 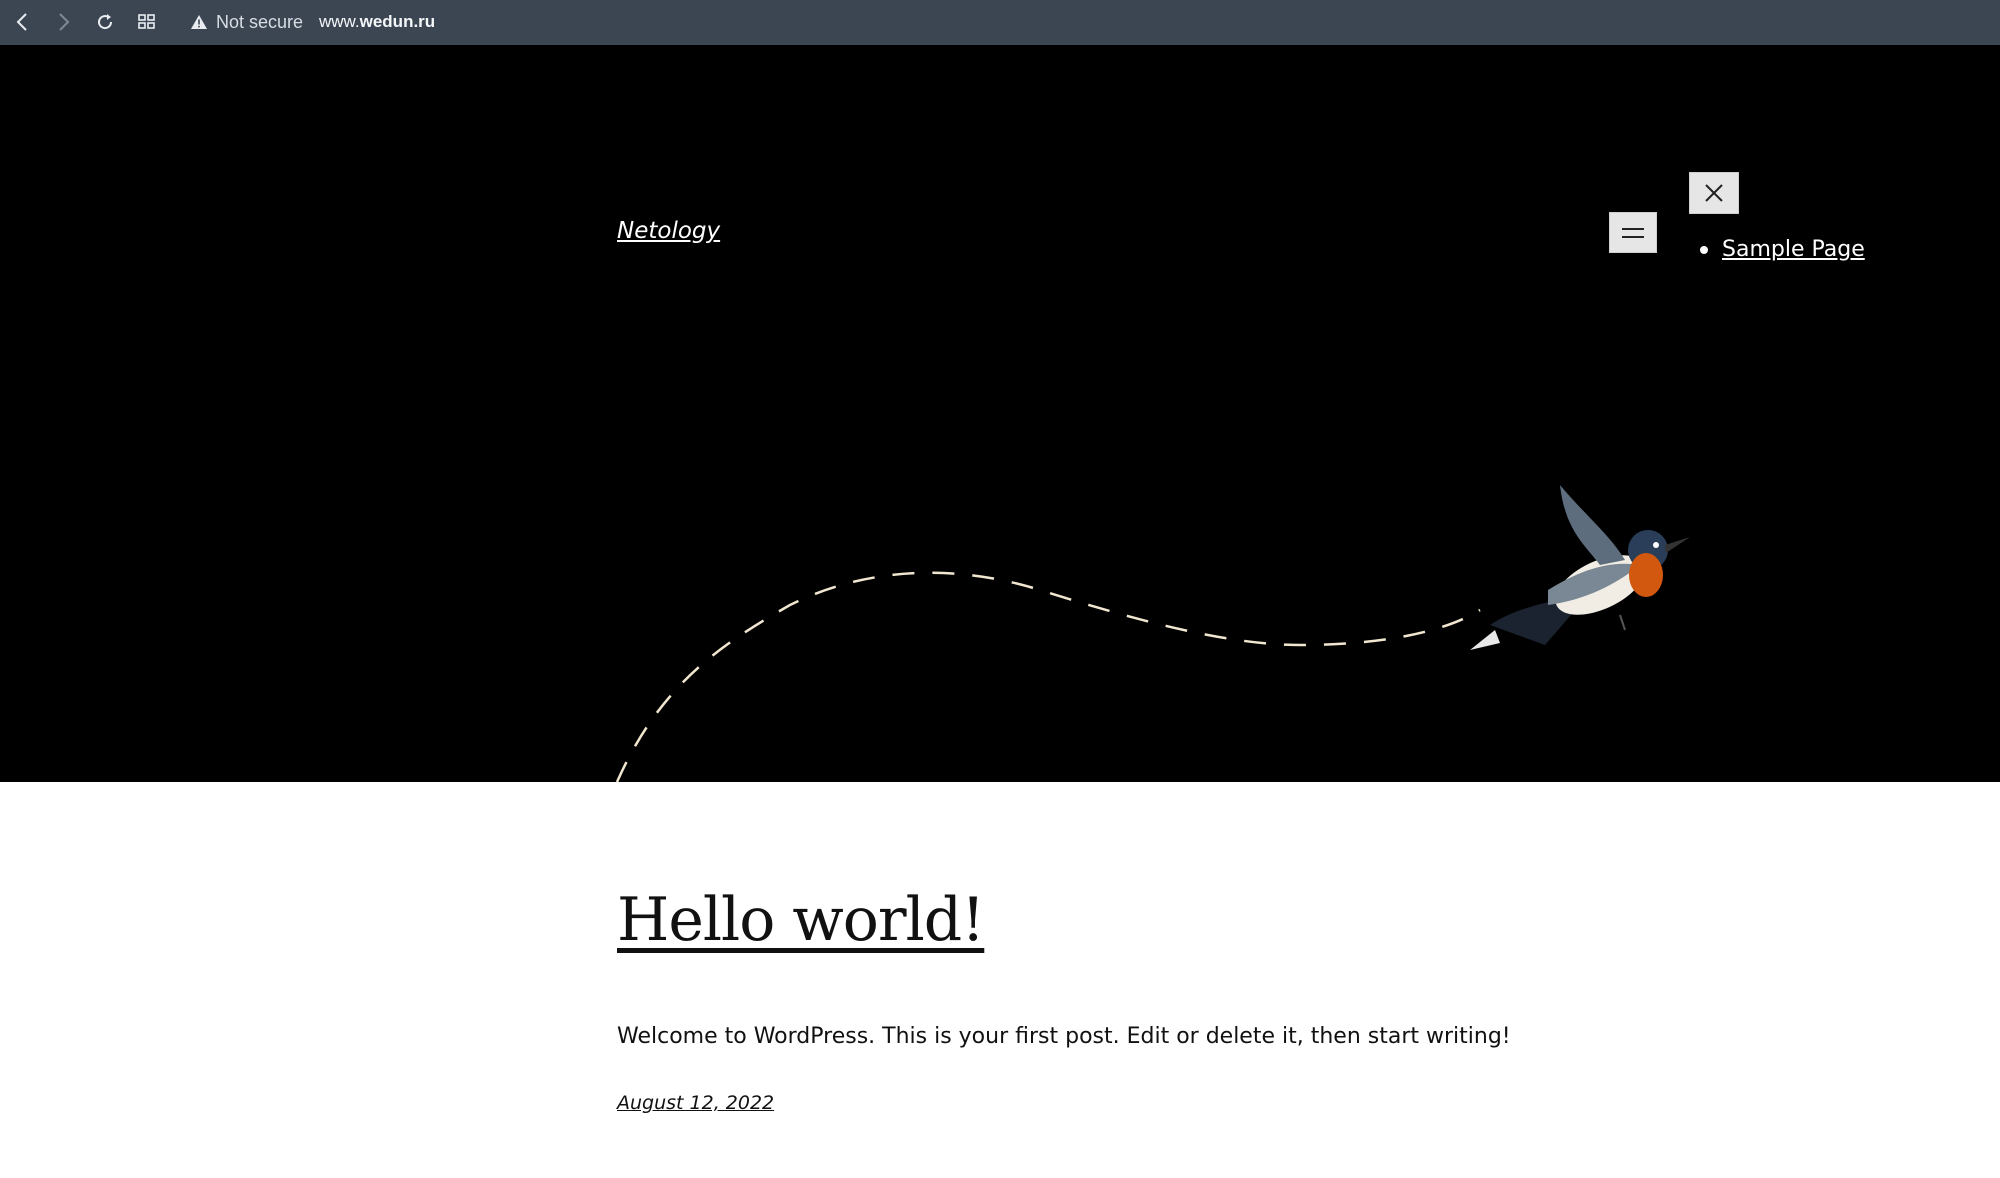 What do you see at coordinates (105, 22) in the screenshot?
I see `reload-icon` at bounding box center [105, 22].